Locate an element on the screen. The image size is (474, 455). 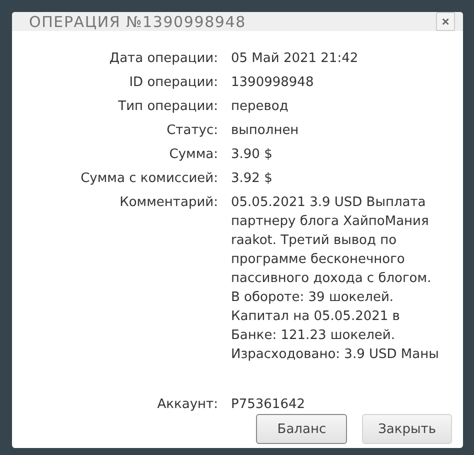
field-label: Сумма: is located at coordinates (193, 155).